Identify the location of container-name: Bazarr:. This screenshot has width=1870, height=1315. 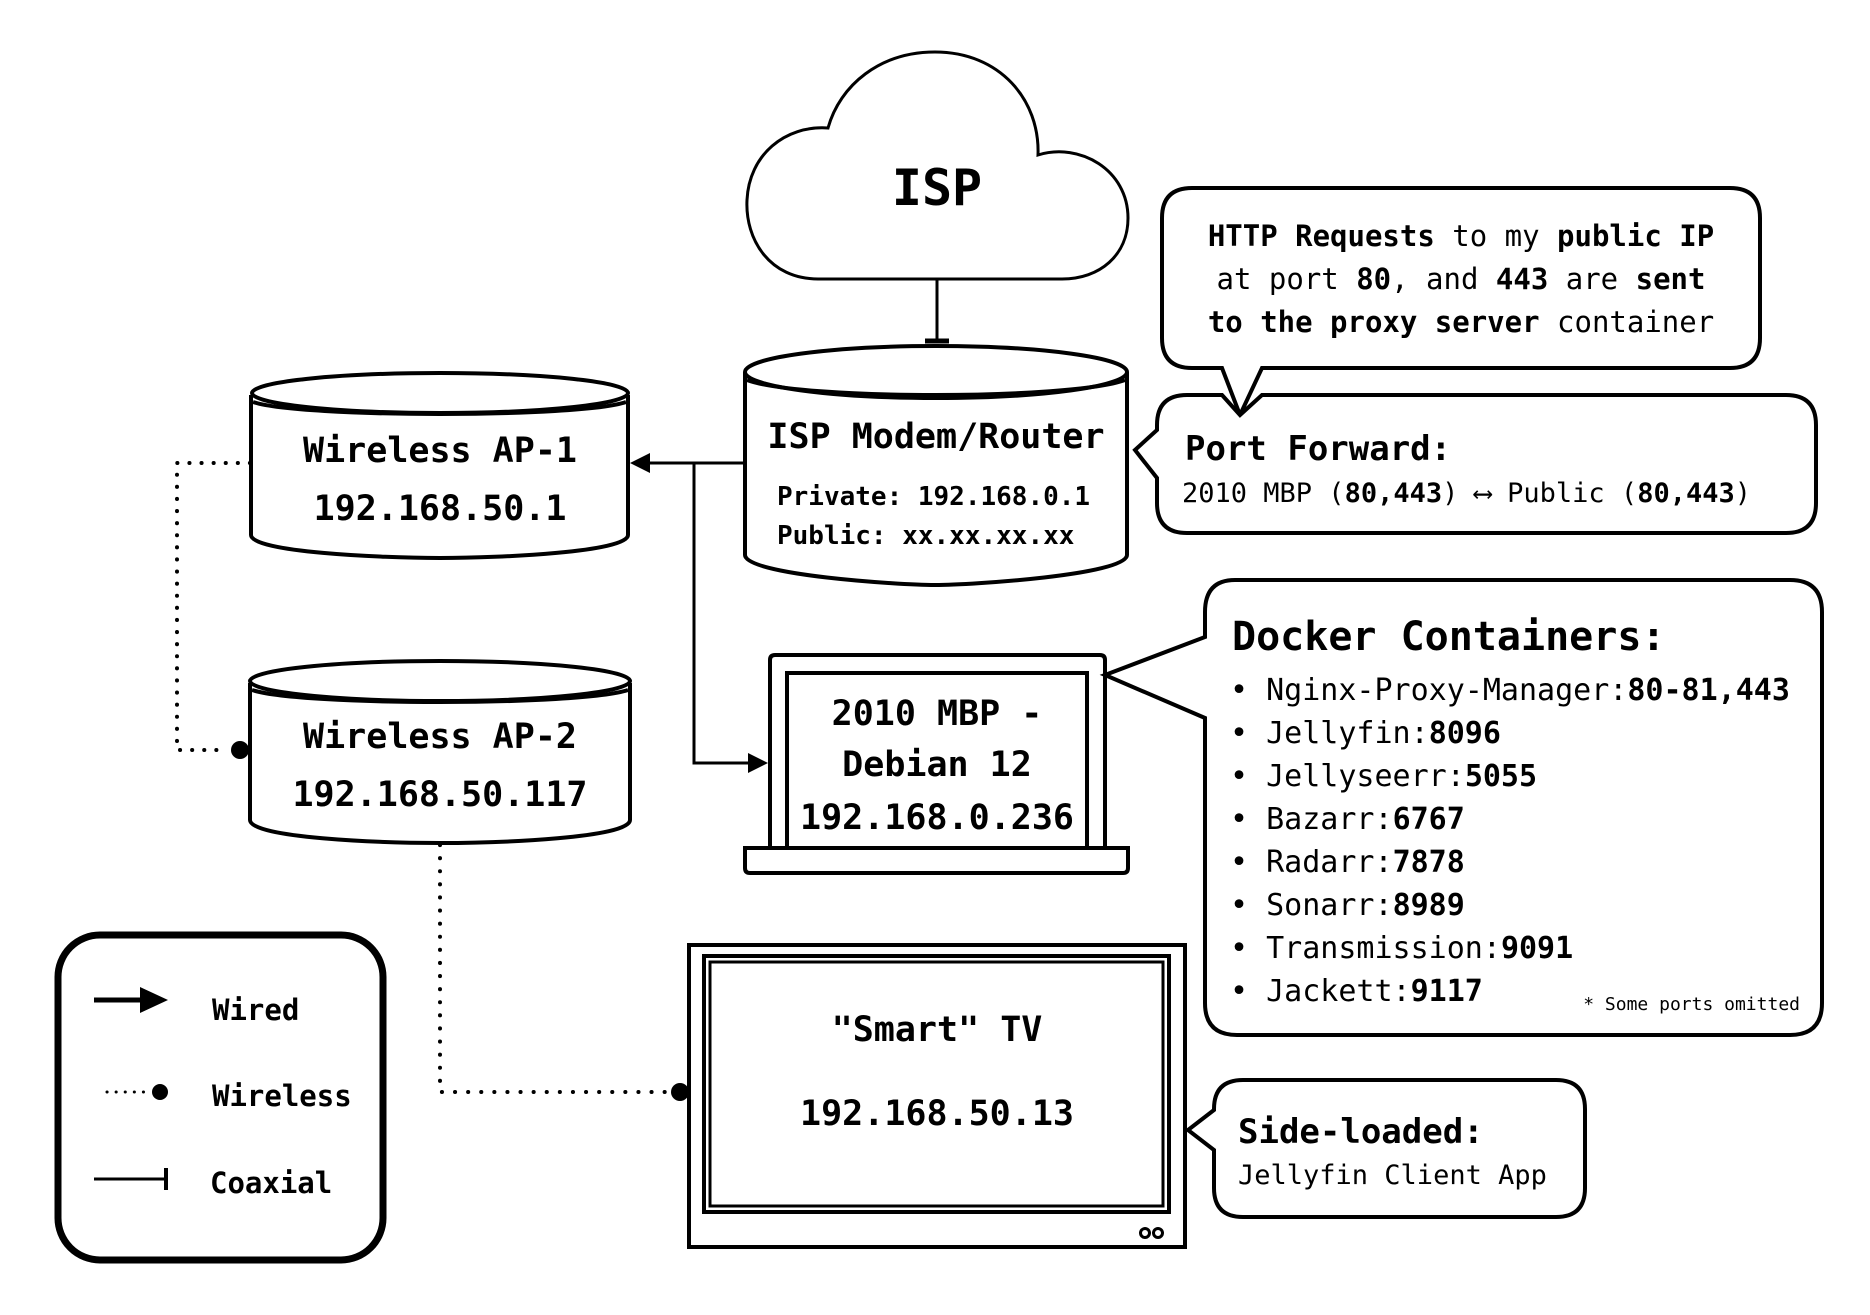
(1329, 819).